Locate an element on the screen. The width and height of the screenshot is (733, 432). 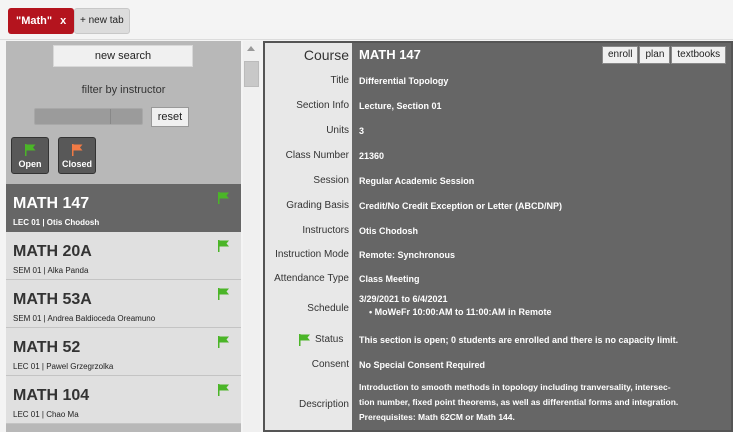
schedule-dates: 3/29/2021 to 6/4/2021 is located at coordinates (403, 299).